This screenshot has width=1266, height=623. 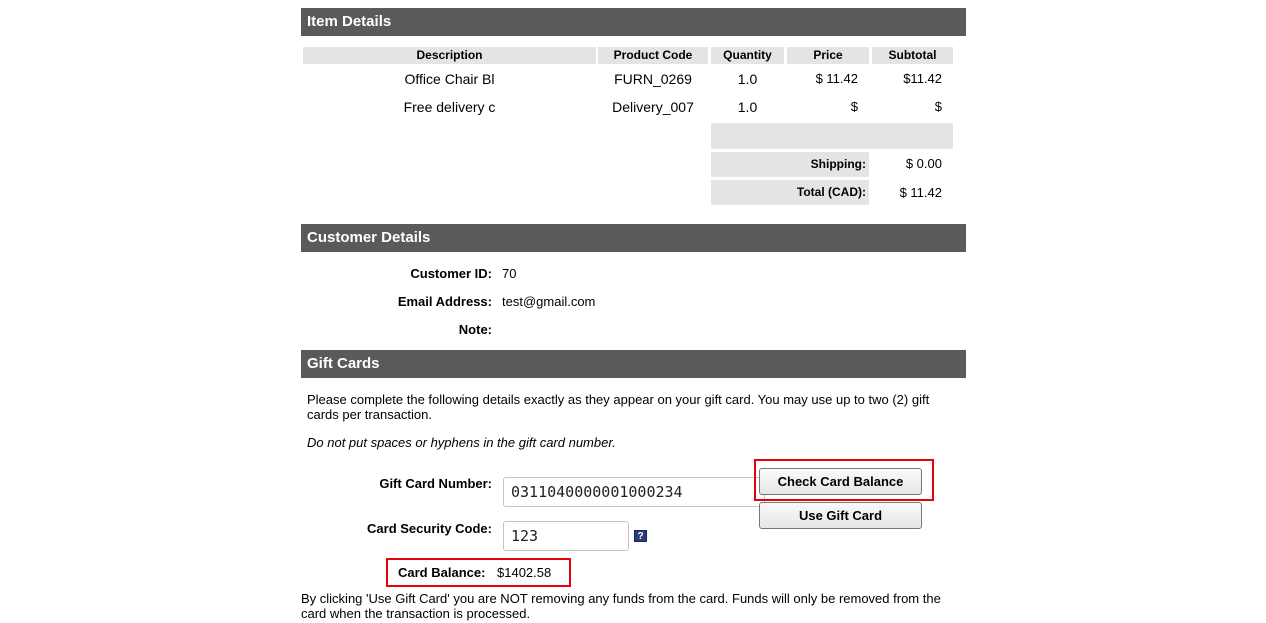 I want to click on item-details-header: Item Details, so click(x=633, y=22).